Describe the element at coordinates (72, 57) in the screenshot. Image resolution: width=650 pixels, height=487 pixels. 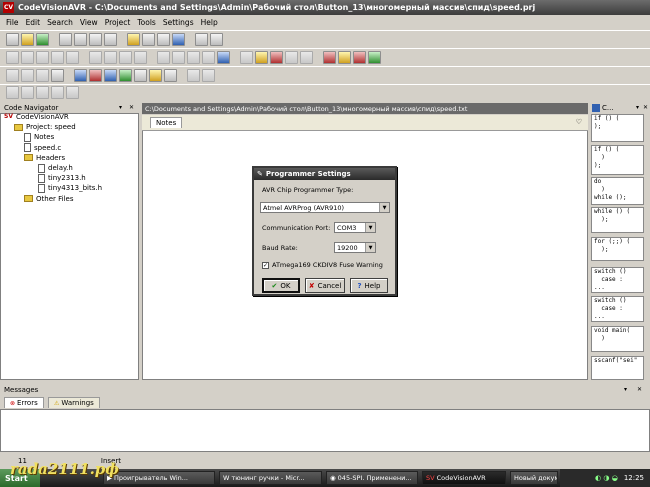
I see `paste-icon` at that location.